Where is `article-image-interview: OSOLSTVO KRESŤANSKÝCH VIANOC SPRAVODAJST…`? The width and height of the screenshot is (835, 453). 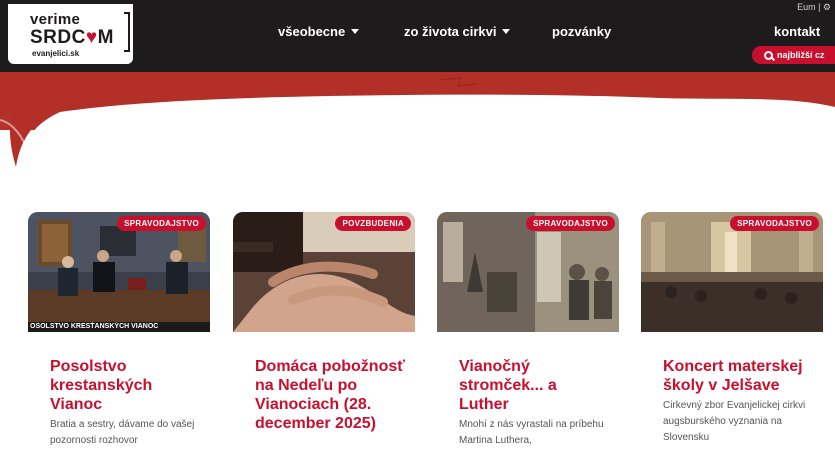
article-image-interview: OSOLSTVO KRESŤANSKÝCH VIANOC SPRAVODAJST… is located at coordinates (119, 272).